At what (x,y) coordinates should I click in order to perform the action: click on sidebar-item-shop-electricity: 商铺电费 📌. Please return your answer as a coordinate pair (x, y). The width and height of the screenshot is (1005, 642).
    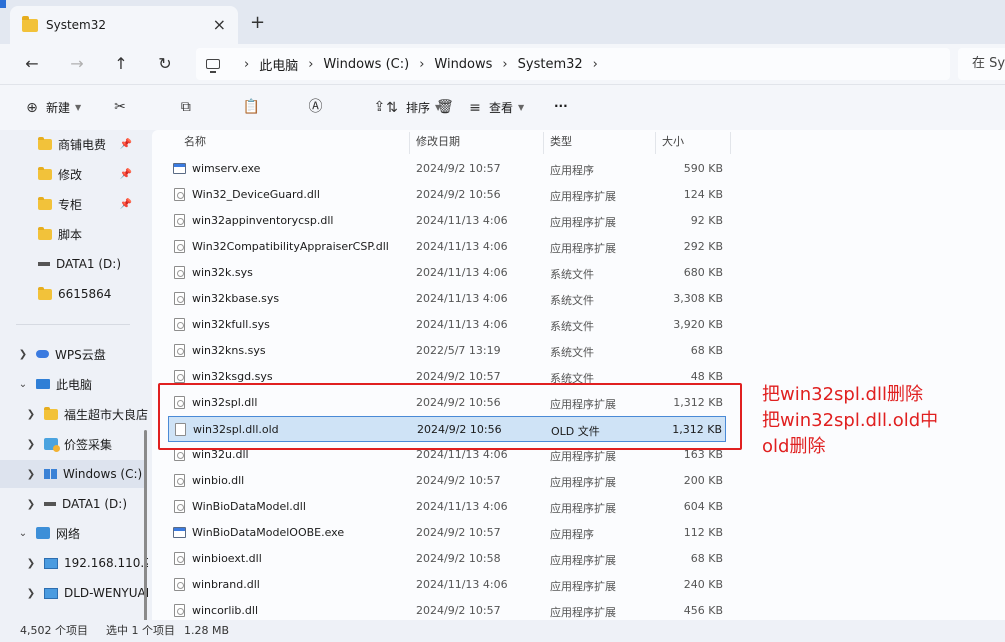
    Looking at the image, I should click on (73, 144).